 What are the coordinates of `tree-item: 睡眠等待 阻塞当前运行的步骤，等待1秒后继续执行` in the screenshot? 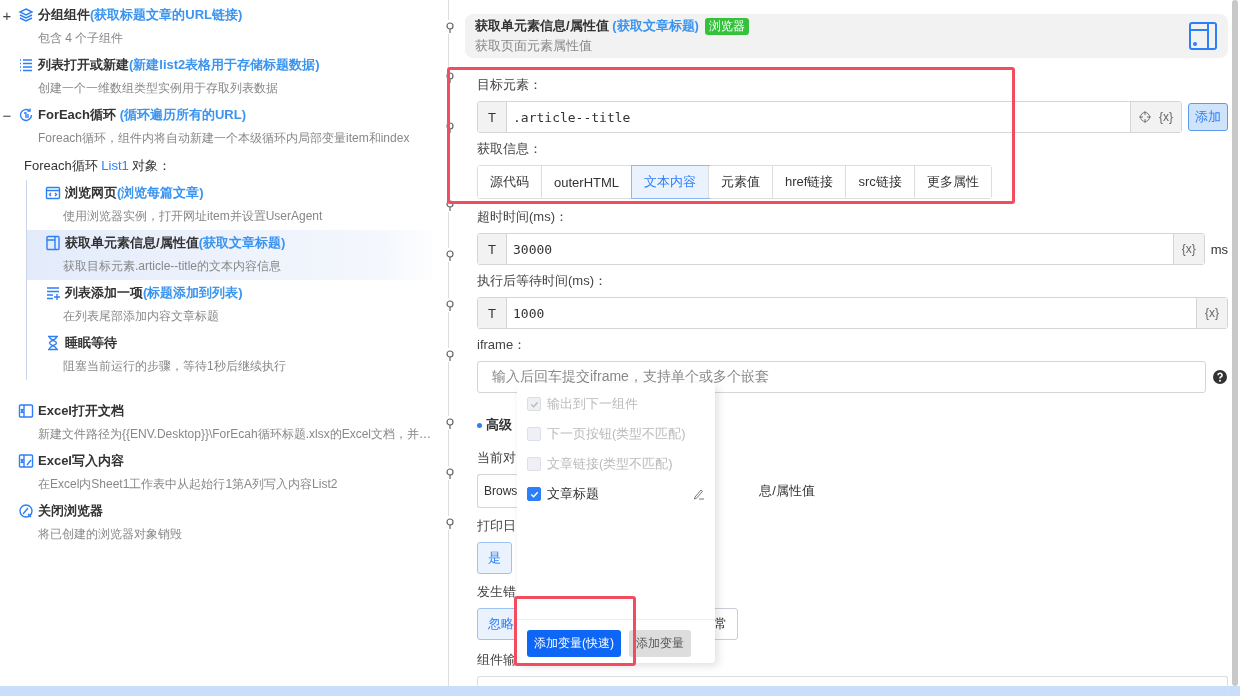 It's located at (233, 355).